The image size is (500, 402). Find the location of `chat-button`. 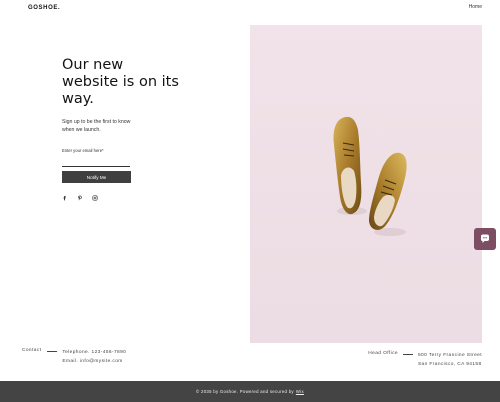

chat-button is located at coordinates (485, 239).